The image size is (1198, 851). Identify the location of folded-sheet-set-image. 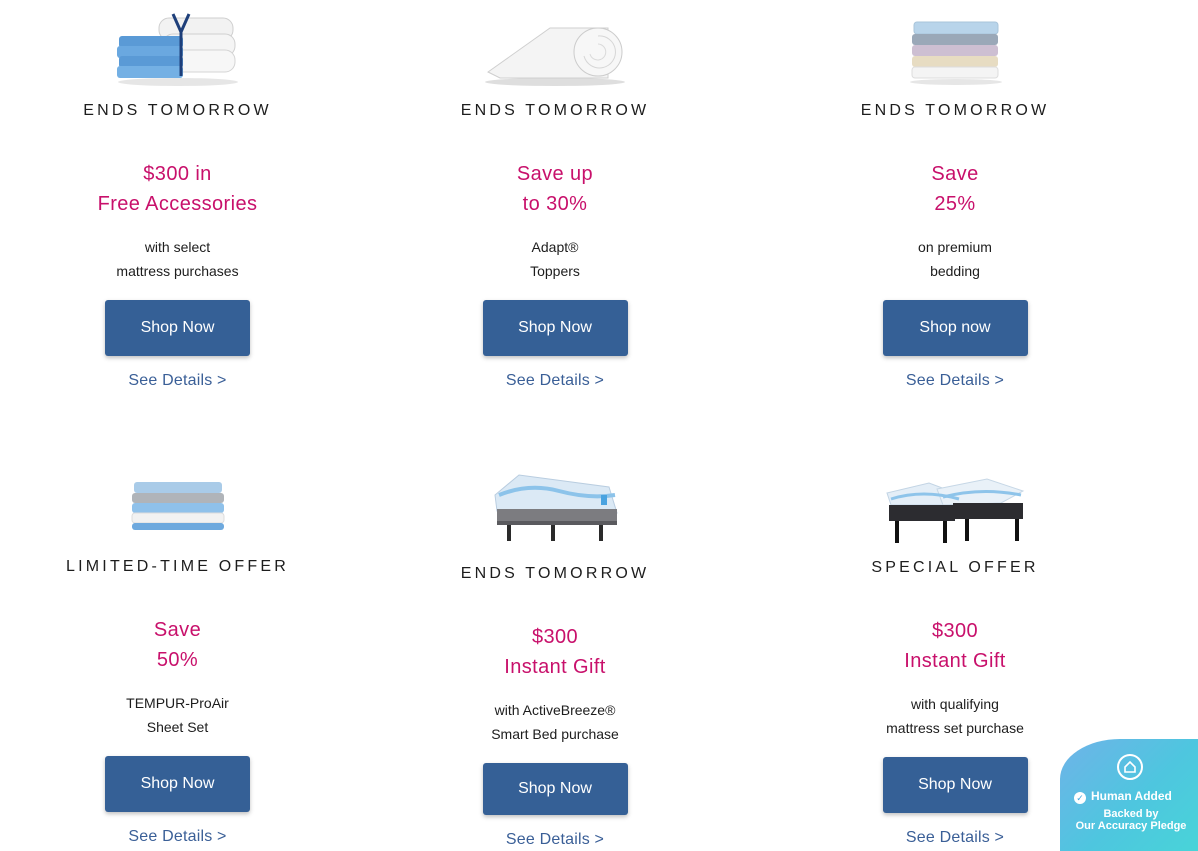
(178, 506).